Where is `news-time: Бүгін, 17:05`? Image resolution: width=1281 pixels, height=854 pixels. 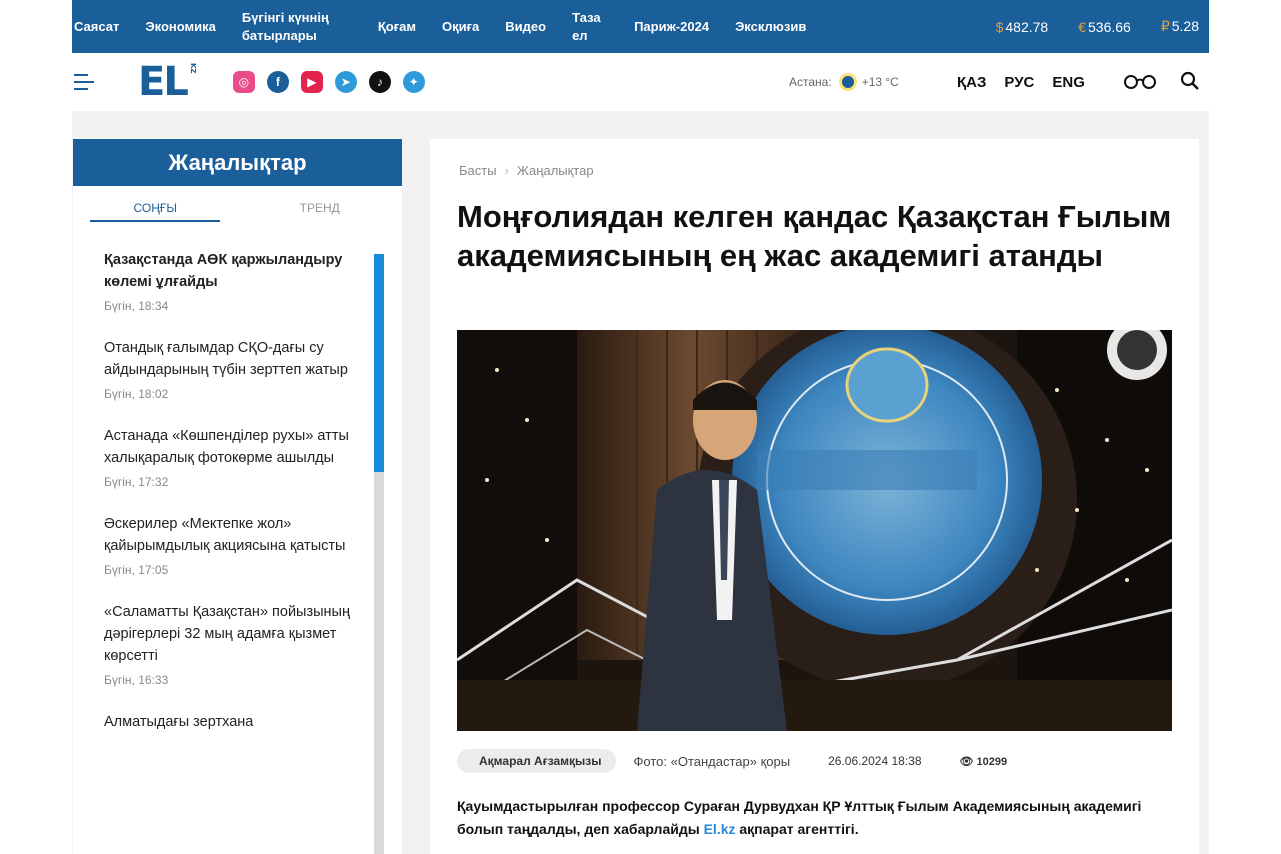 news-time: Бүгін, 17:05 is located at coordinates (136, 570).